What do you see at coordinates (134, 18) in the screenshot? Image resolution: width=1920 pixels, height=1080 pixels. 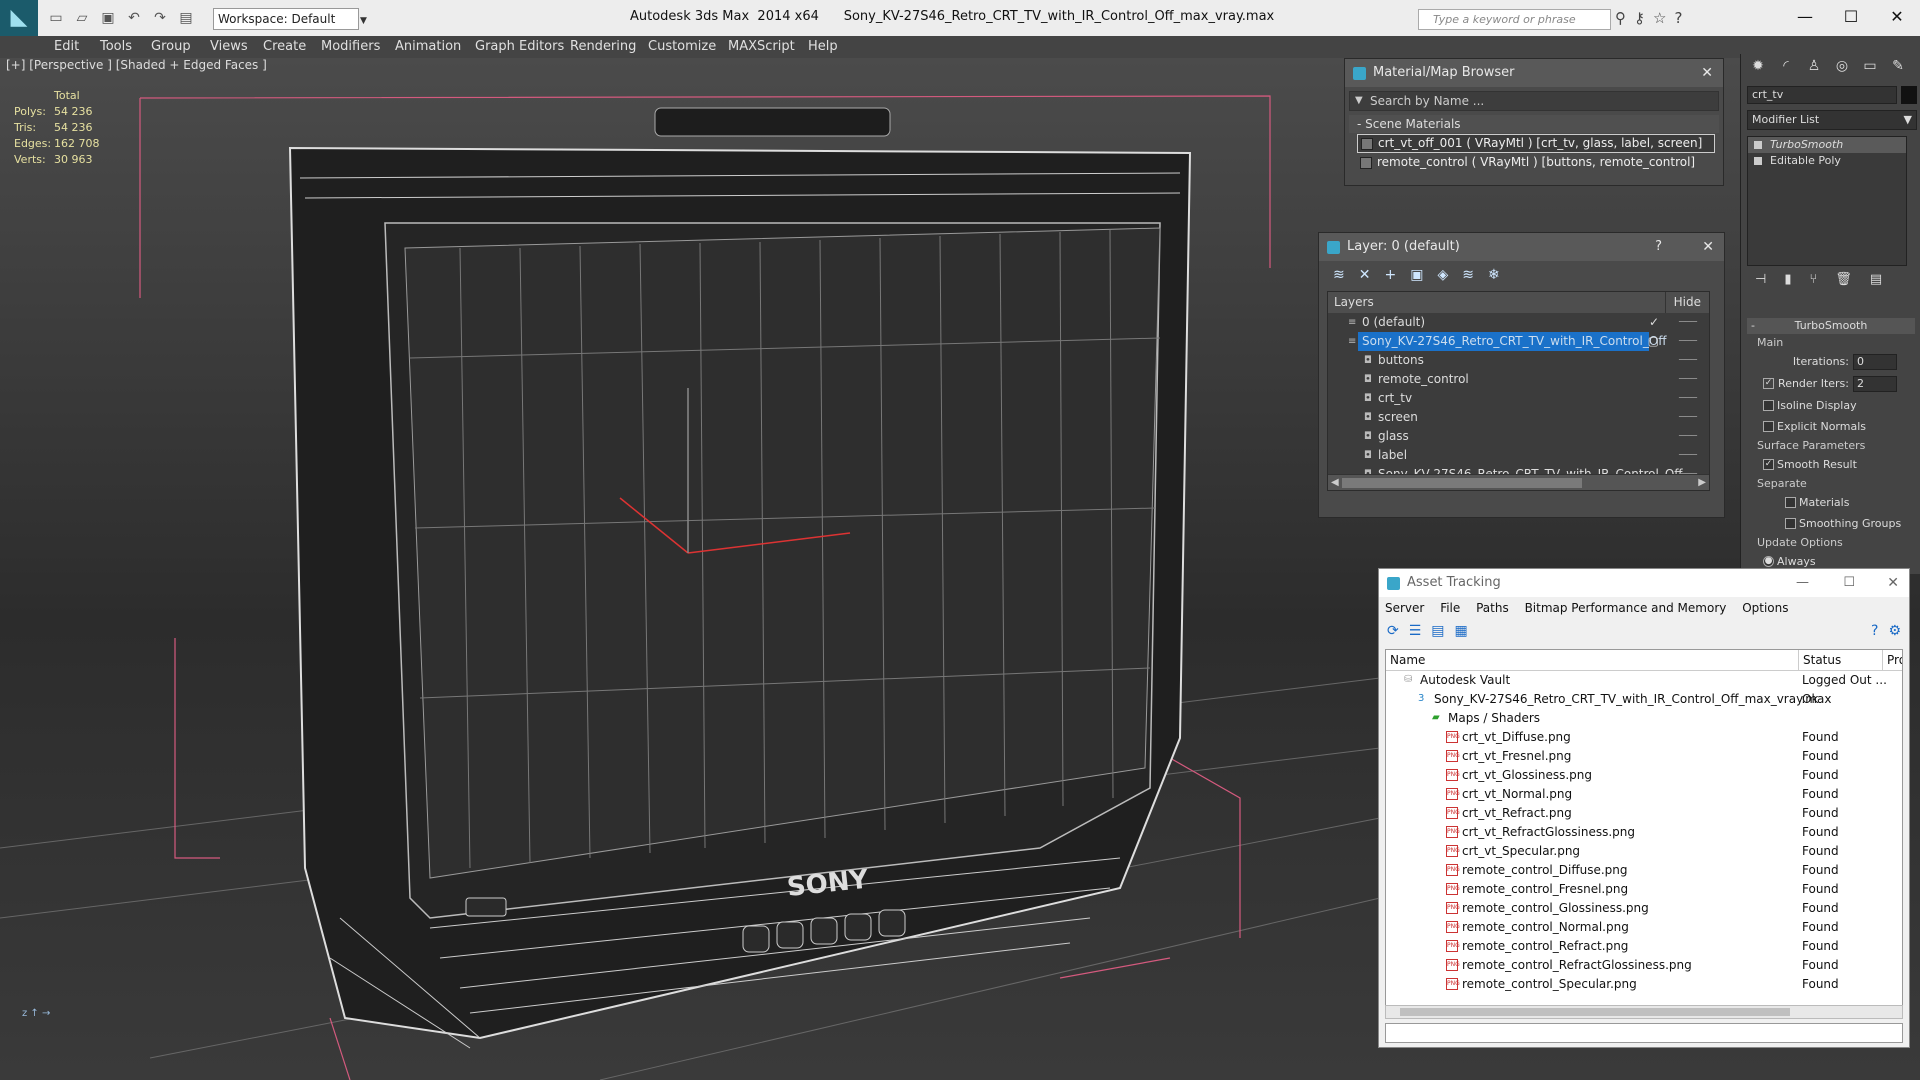 I see `undo-icon: ↶` at bounding box center [134, 18].